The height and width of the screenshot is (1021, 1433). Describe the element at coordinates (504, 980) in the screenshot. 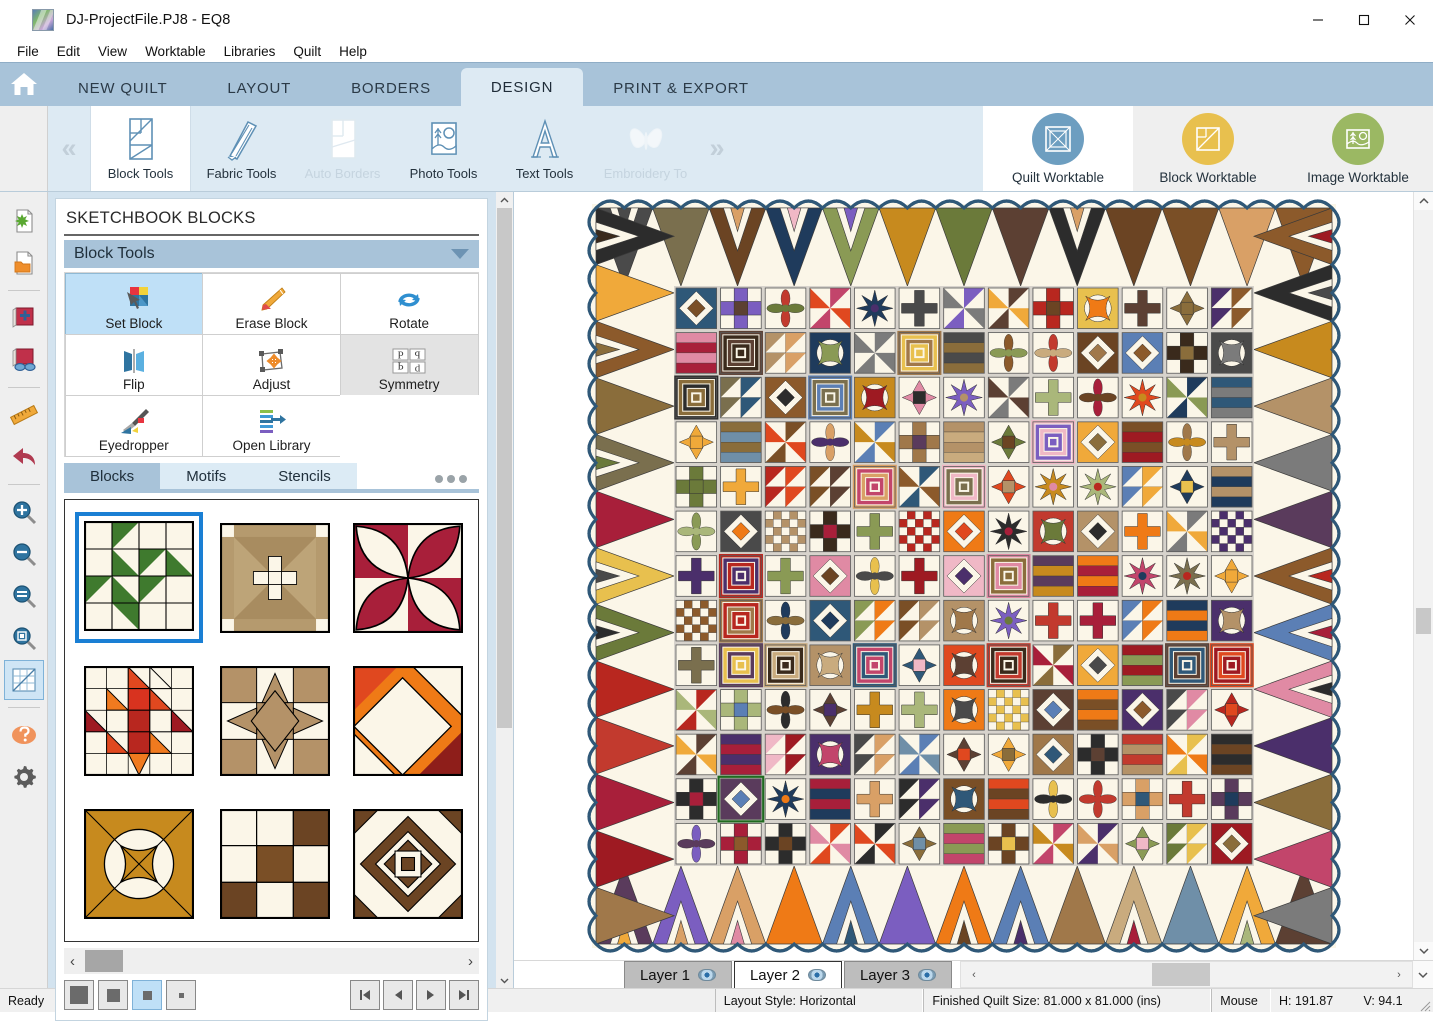

I see `sidebar-scroll-down-icon` at that location.